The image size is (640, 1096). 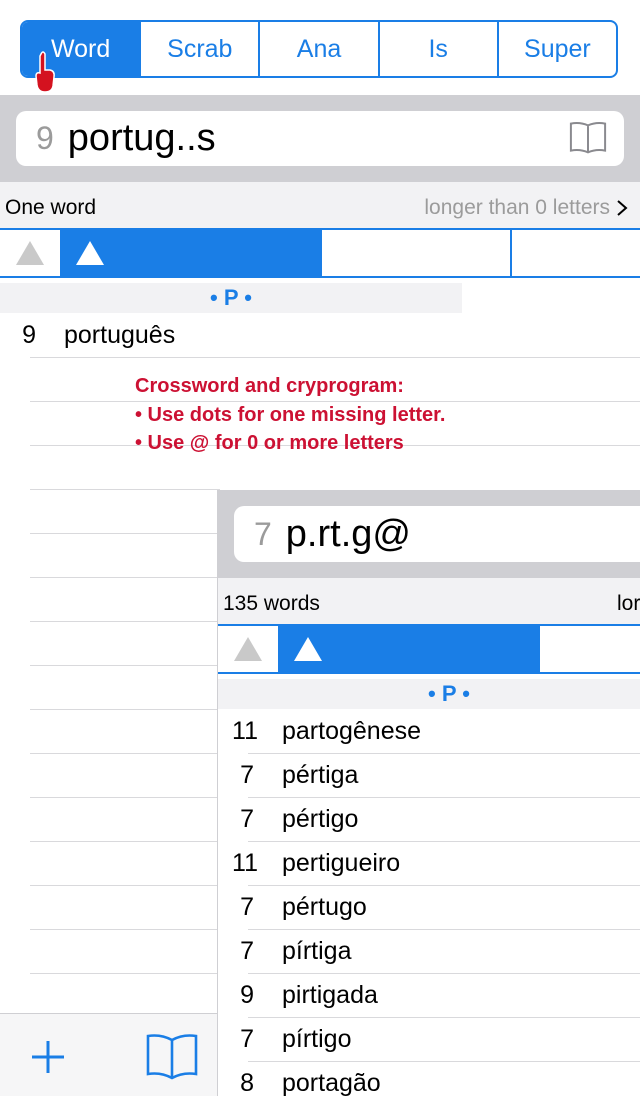 What do you see at coordinates (429, 819) in the screenshot?
I see `list-item: 7 pértigo` at bounding box center [429, 819].